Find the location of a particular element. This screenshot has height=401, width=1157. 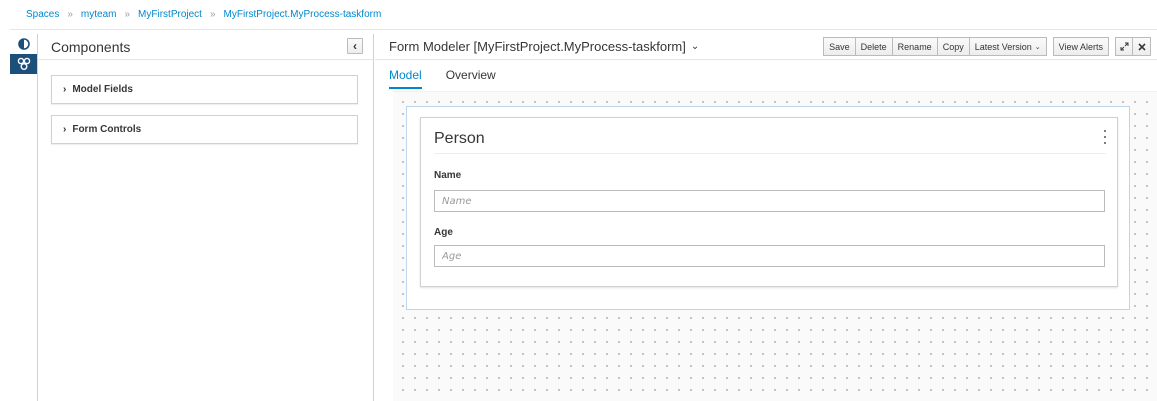

breadcrumb-project: MyFirstProject is located at coordinates (170, 14).